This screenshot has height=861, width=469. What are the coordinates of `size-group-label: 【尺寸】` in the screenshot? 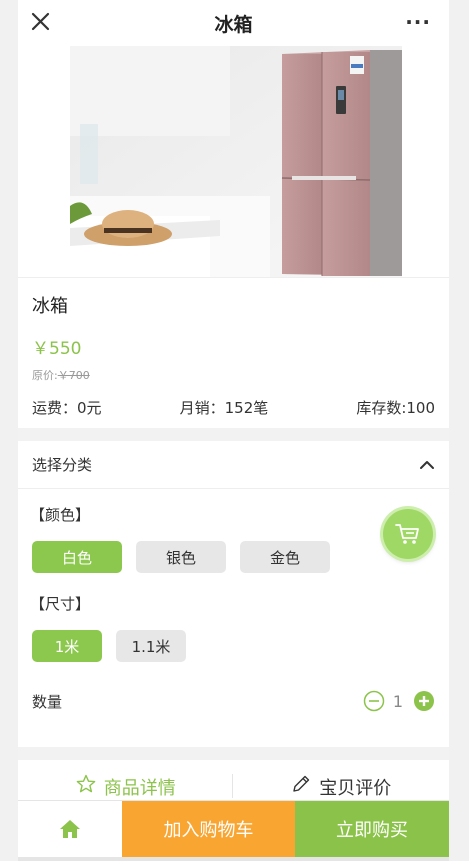 It's located at (60, 604).